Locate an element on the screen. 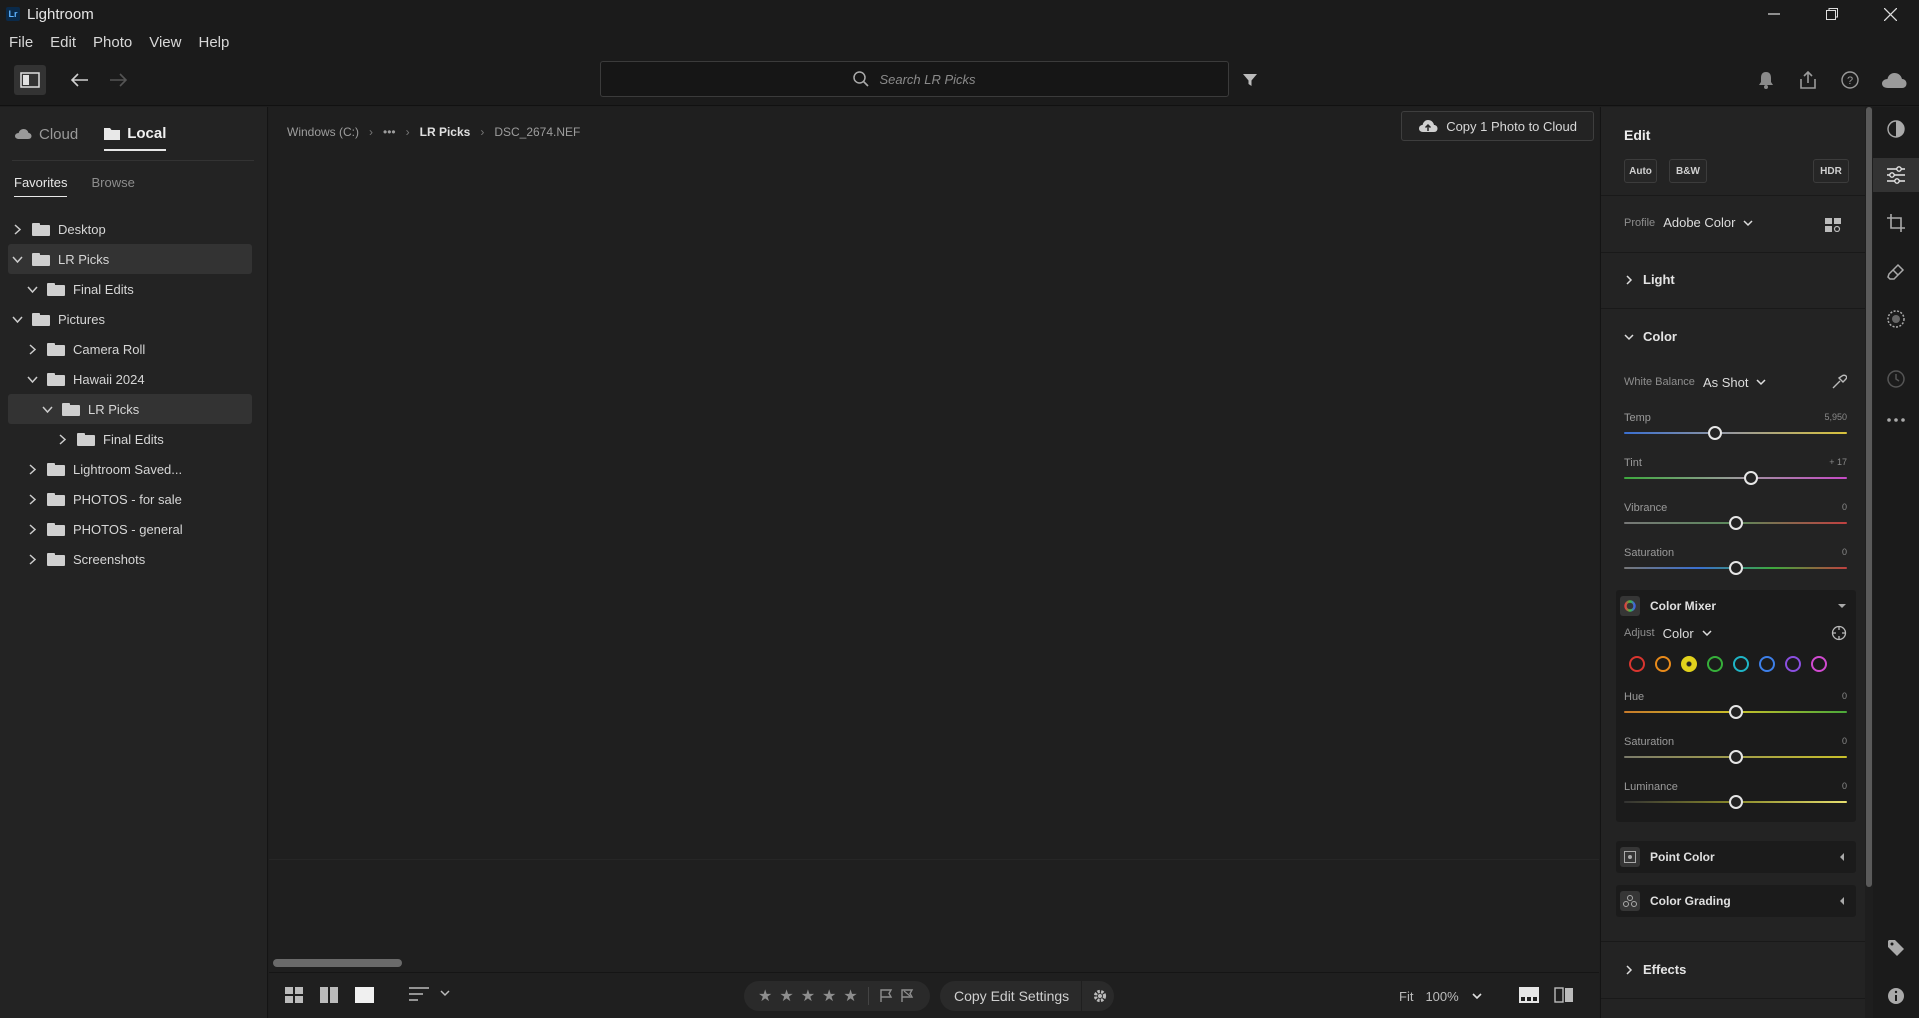 The width and height of the screenshot is (1919, 1018). point-color-header: Point Color is located at coordinates (1736, 857).